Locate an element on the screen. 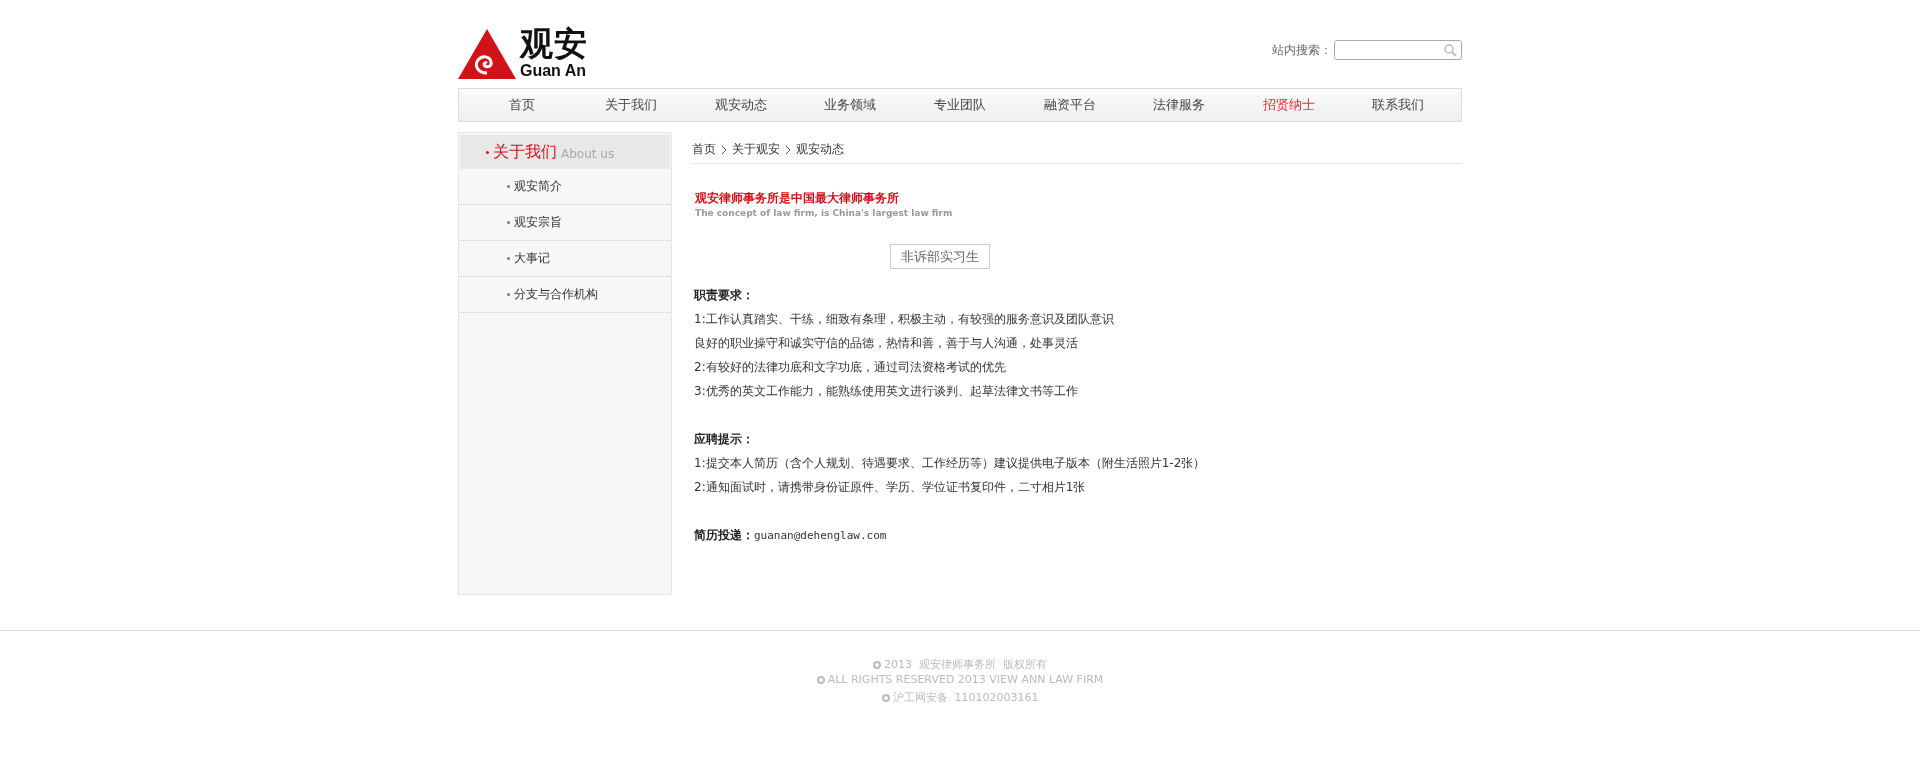 This screenshot has height=757, width=1920. nav-link: 法律服务 is located at coordinates (1179, 105).